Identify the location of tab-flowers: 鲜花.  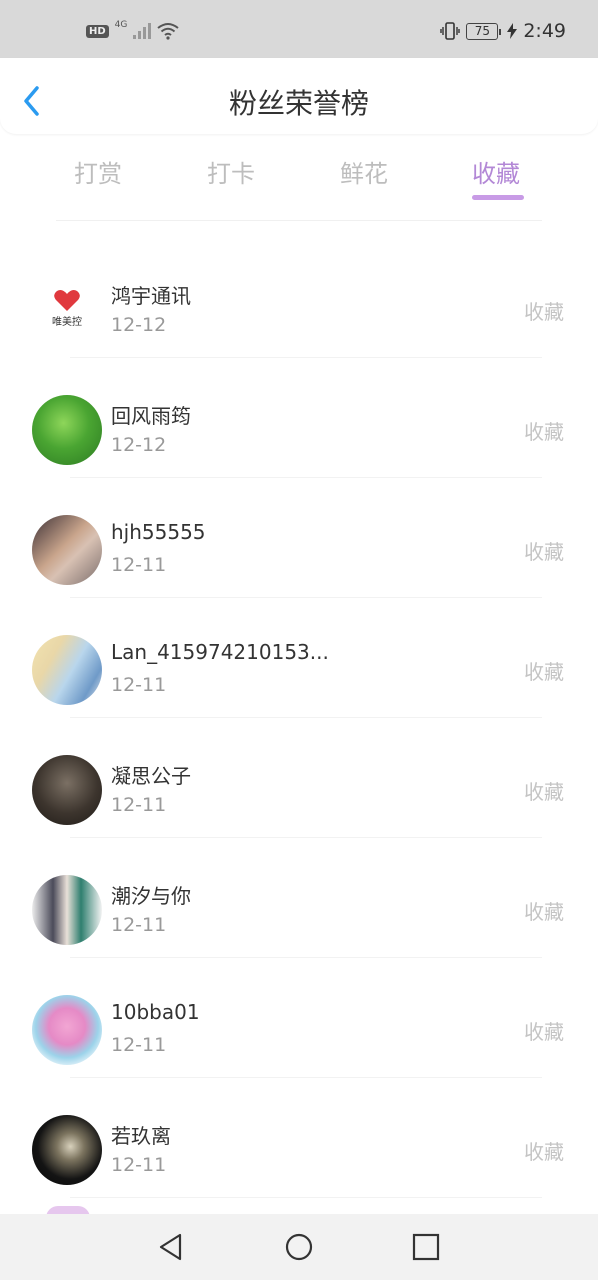
(364, 171).